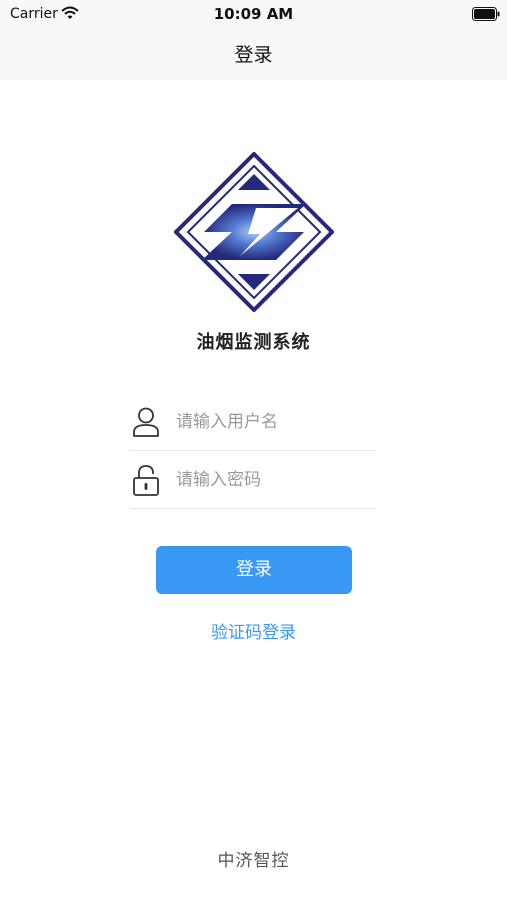 The width and height of the screenshot is (507, 900). I want to click on password-input, so click(274, 480).